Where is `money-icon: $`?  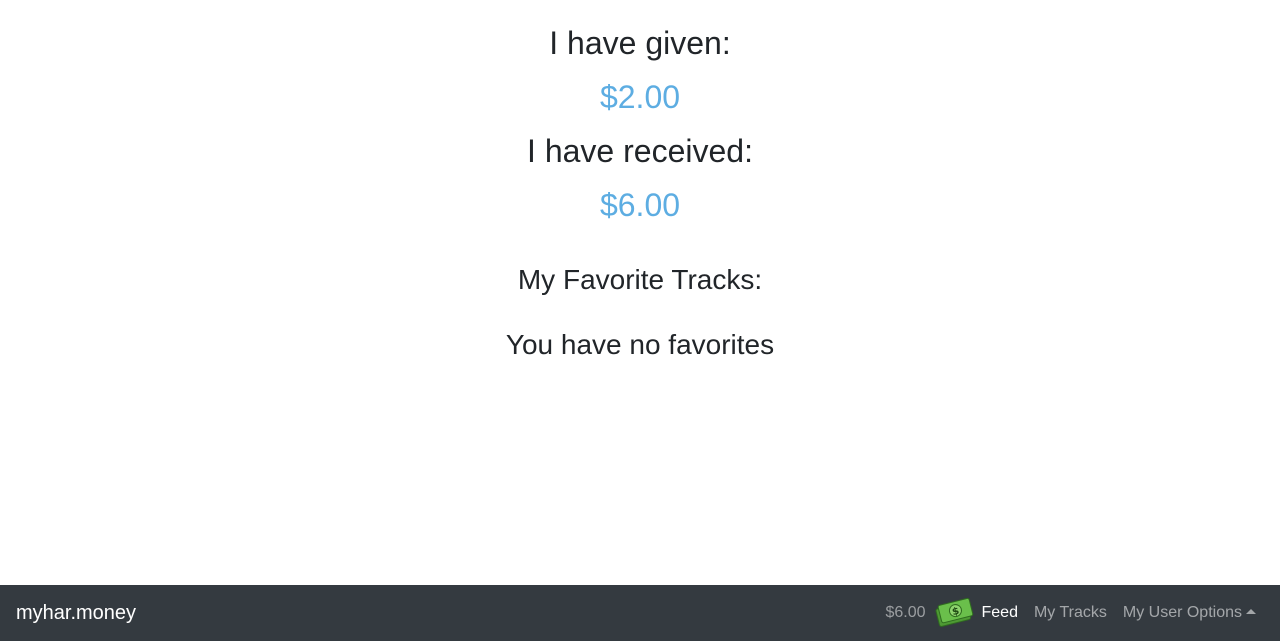 money-icon: $ is located at coordinates (954, 613).